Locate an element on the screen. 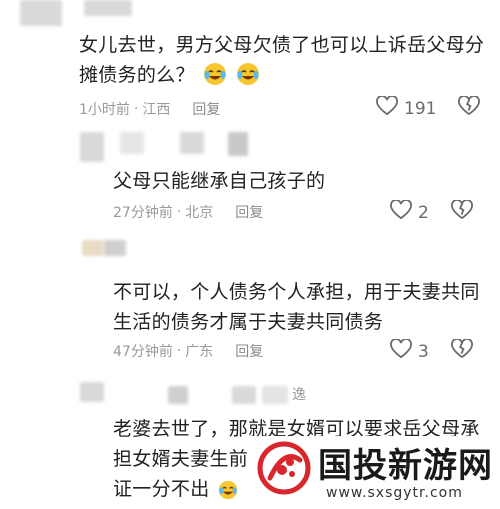  comment-text: 父母只能继承自己孩子的 is located at coordinates (219, 181).